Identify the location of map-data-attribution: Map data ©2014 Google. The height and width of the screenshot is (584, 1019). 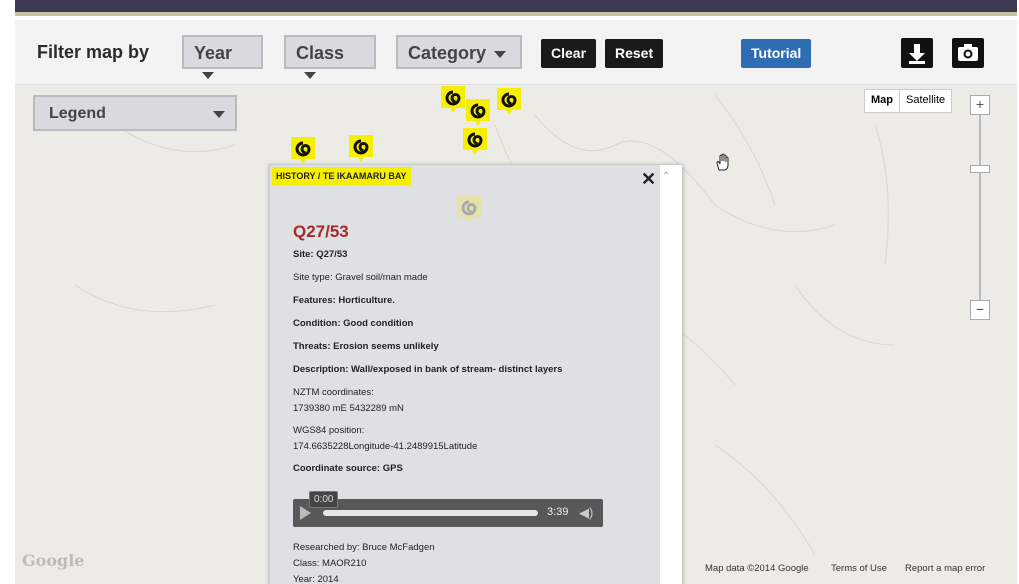
(757, 568).